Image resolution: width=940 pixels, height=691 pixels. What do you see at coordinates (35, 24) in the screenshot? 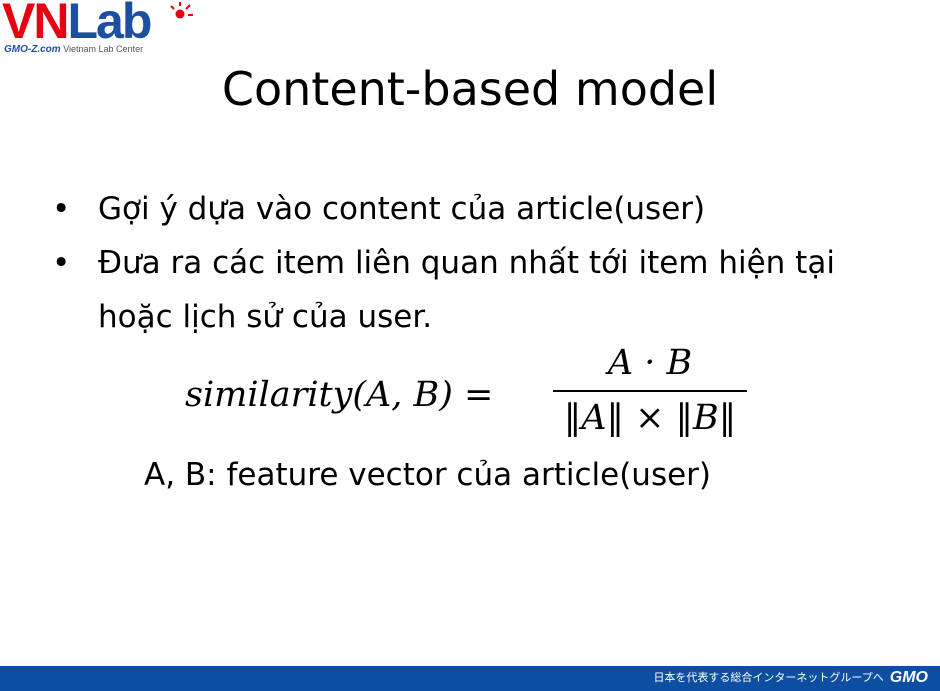
I see `logo-vn: VN` at bounding box center [35, 24].